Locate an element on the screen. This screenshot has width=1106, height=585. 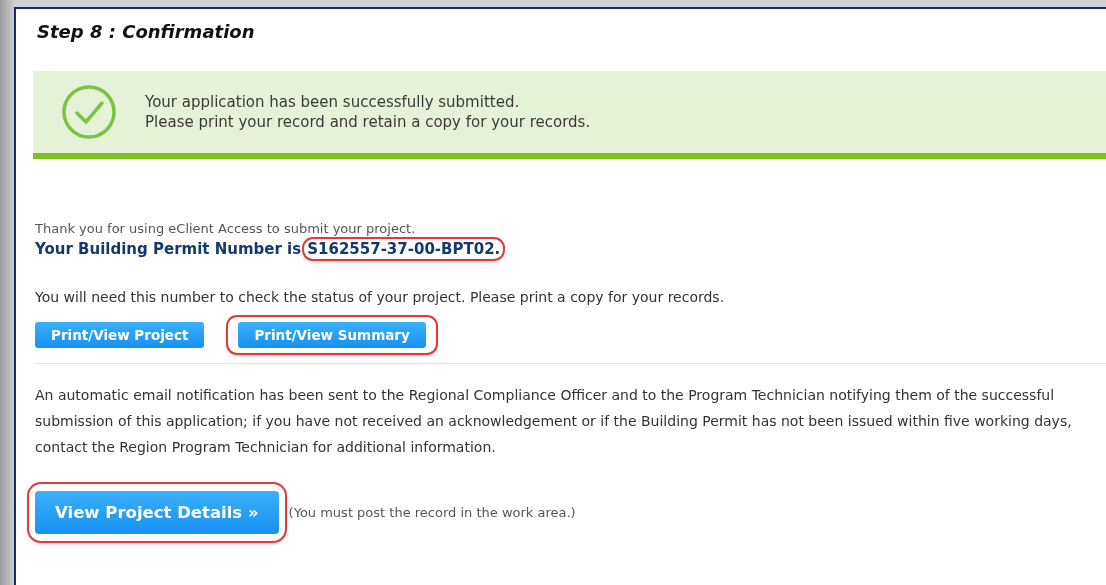
banner-message: Your application has been successfully submitted. is located at coordinates (333, 102).